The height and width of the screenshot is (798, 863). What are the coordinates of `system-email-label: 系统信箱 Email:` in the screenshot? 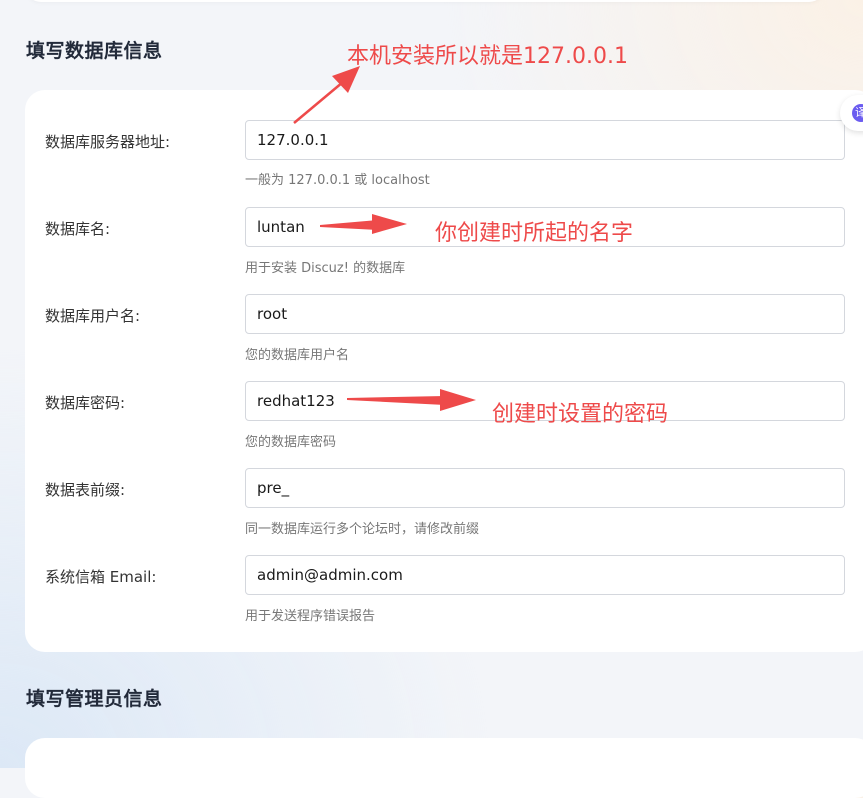 It's located at (101, 577).